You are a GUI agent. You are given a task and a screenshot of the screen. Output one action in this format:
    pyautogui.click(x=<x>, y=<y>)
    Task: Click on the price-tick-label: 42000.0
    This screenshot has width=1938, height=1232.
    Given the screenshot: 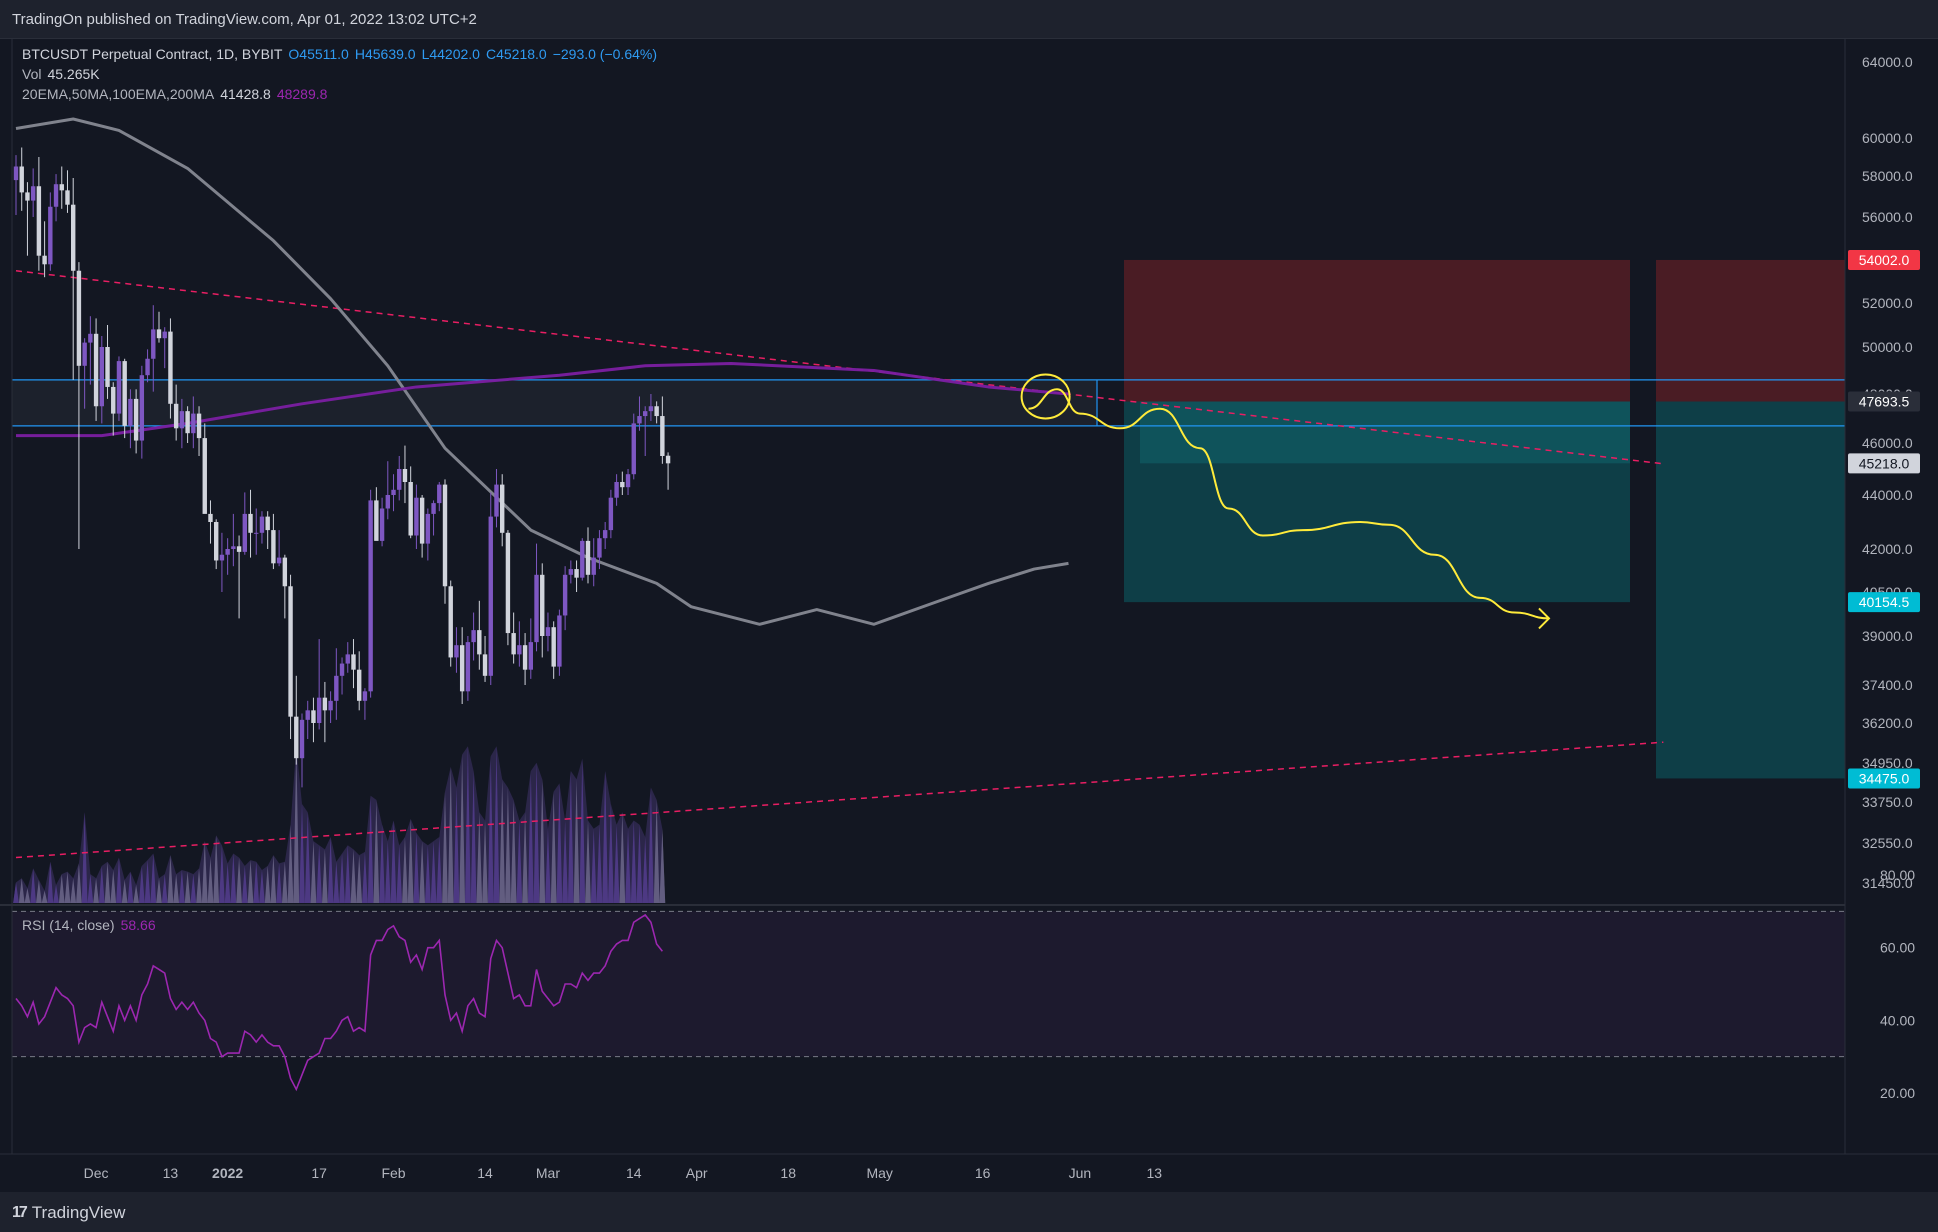 What is the action you would take?
    pyautogui.click(x=1887, y=549)
    